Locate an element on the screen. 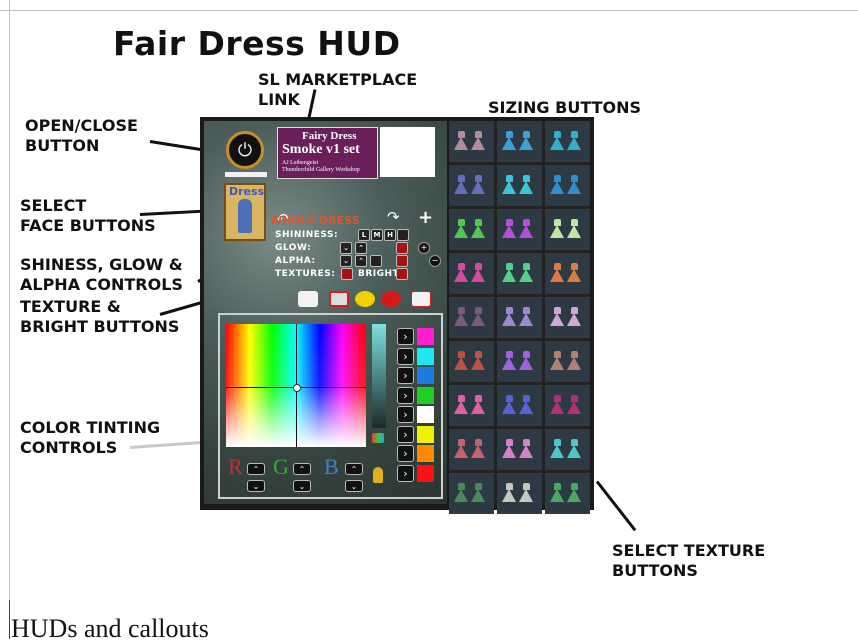 The image size is (858, 644). marketplace-subtitle: Smoke v1 set is located at coordinates (321, 149).